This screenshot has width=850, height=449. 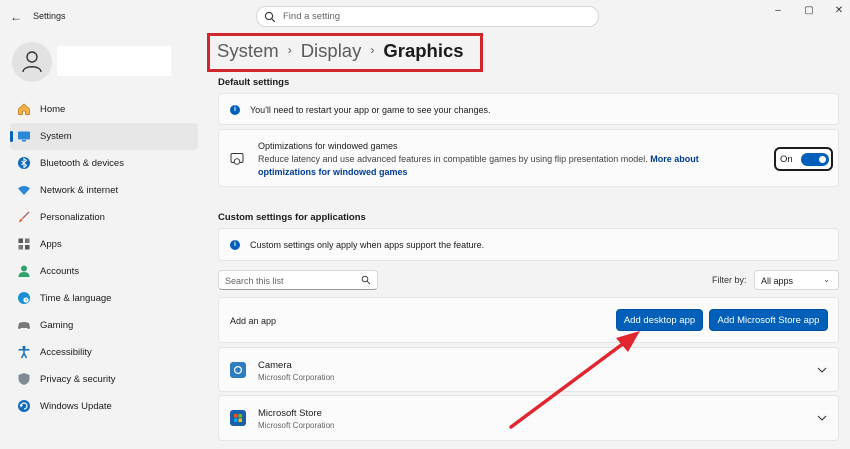 I want to click on sidebar-item-label: Windows Update, so click(x=76, y=406).